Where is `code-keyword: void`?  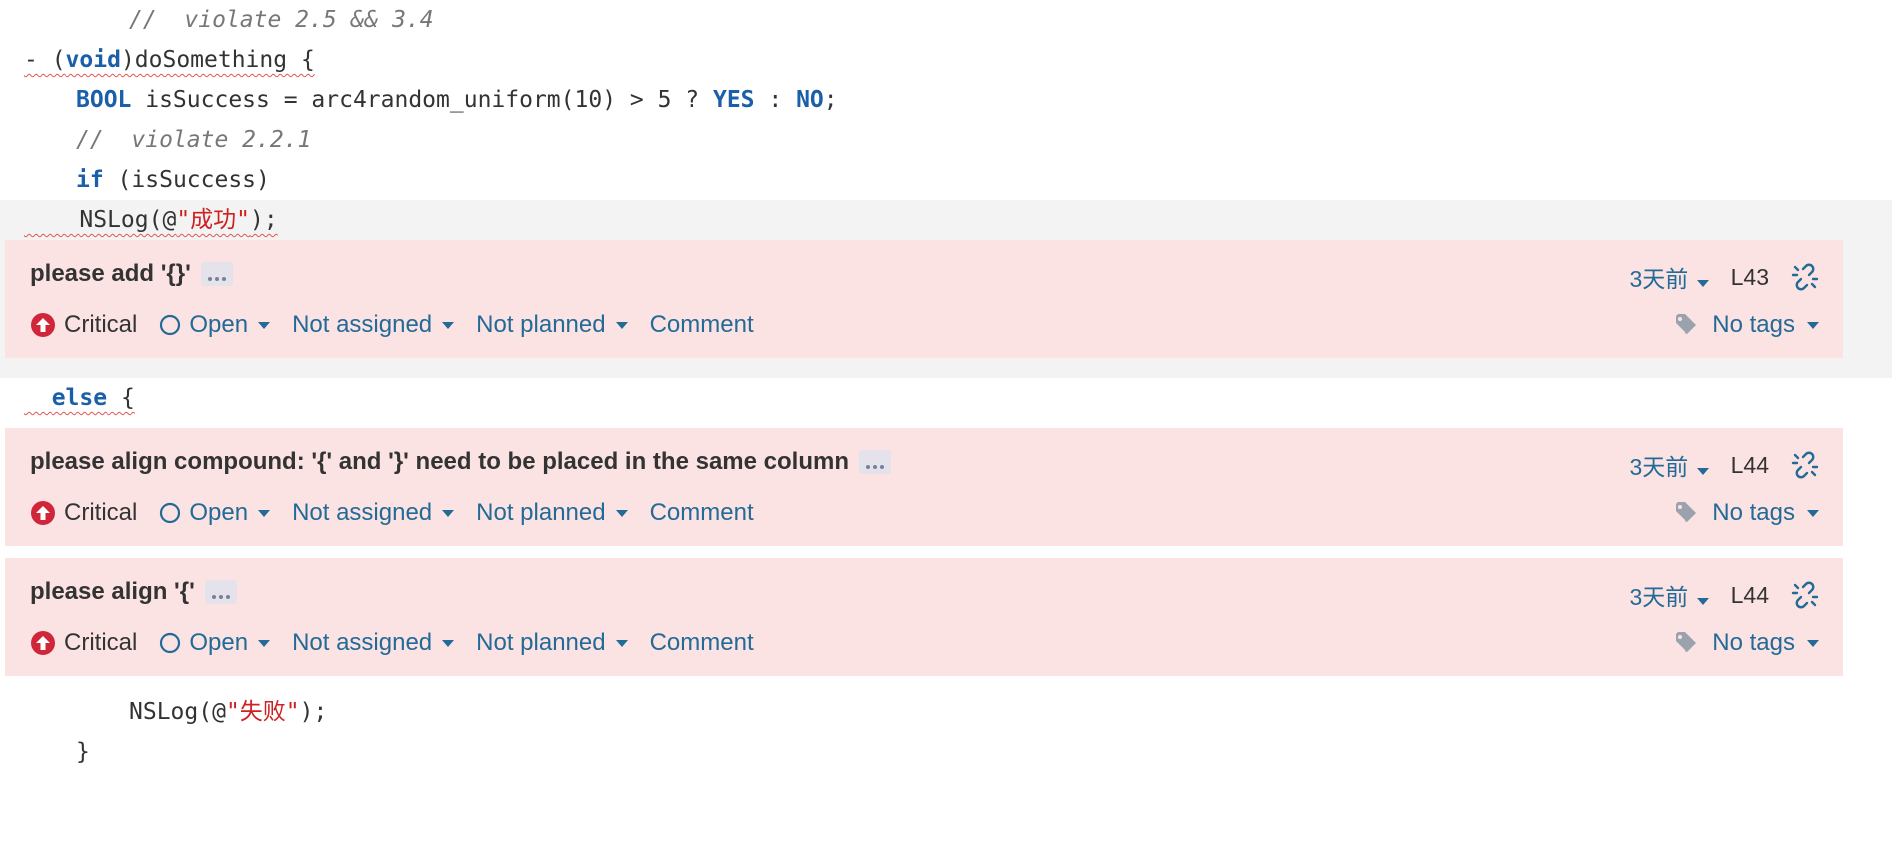
code-keyword: void is located at coordinates (93, 60).